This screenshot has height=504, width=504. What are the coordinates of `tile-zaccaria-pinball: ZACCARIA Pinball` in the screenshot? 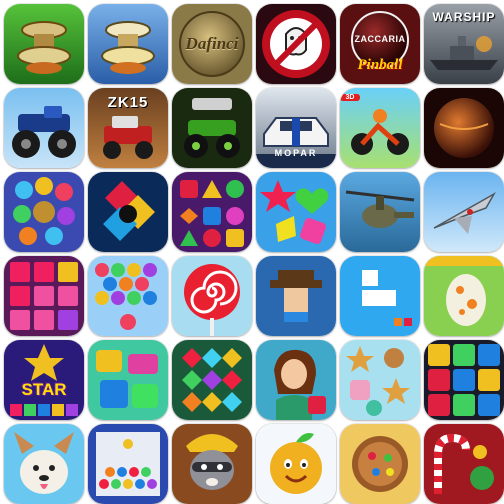 It's located at (380, 44).